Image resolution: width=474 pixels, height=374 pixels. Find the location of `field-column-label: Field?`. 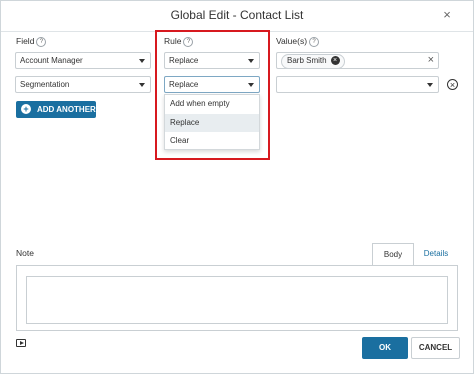

field-column-label: Field? is located at coordinates (31, 41).